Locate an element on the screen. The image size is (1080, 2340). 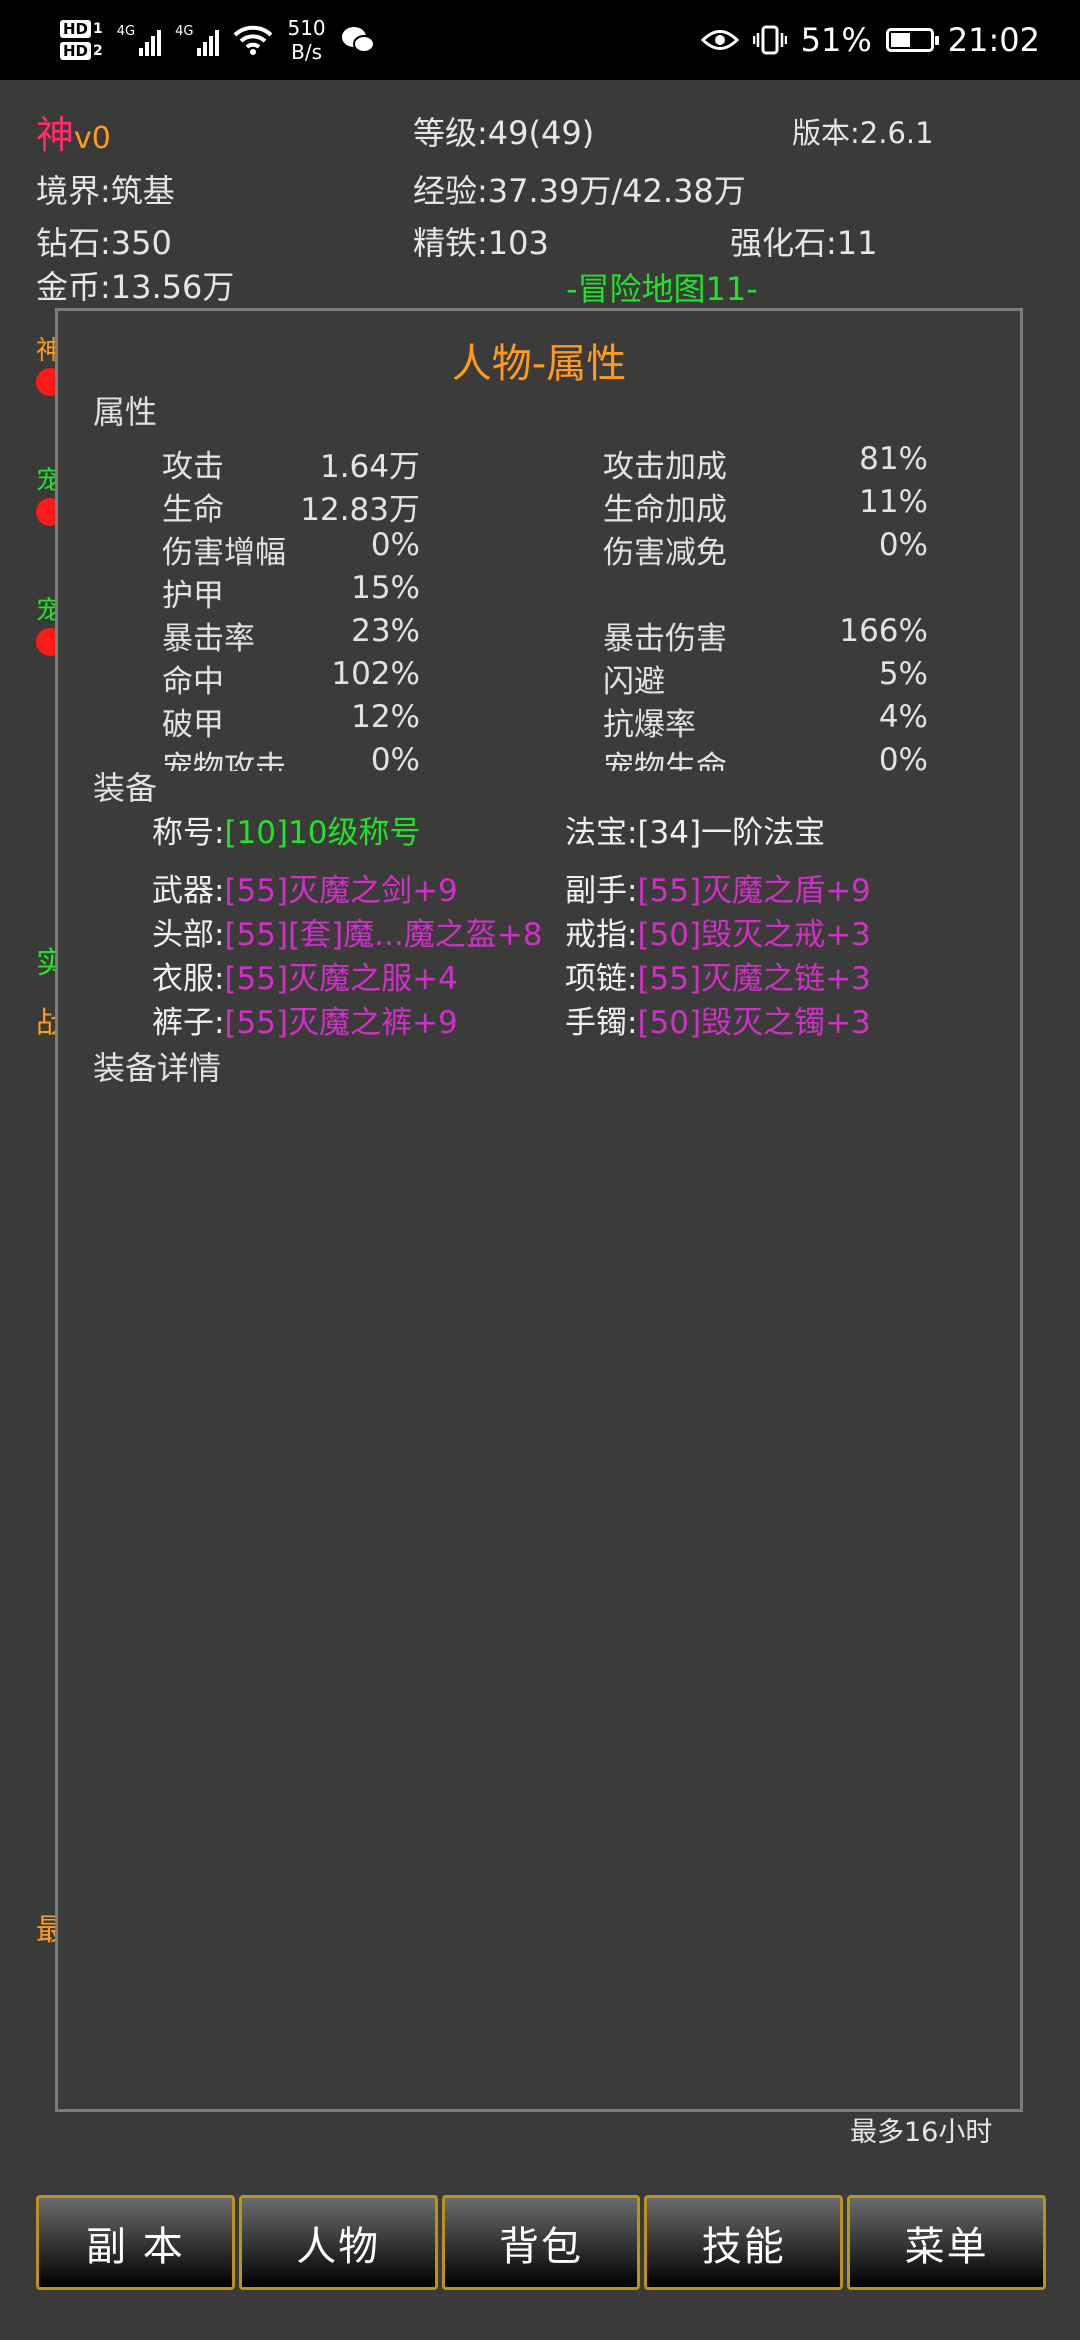
nav-dungeon-button: 副 本 is located at coordinates (135, 2242).